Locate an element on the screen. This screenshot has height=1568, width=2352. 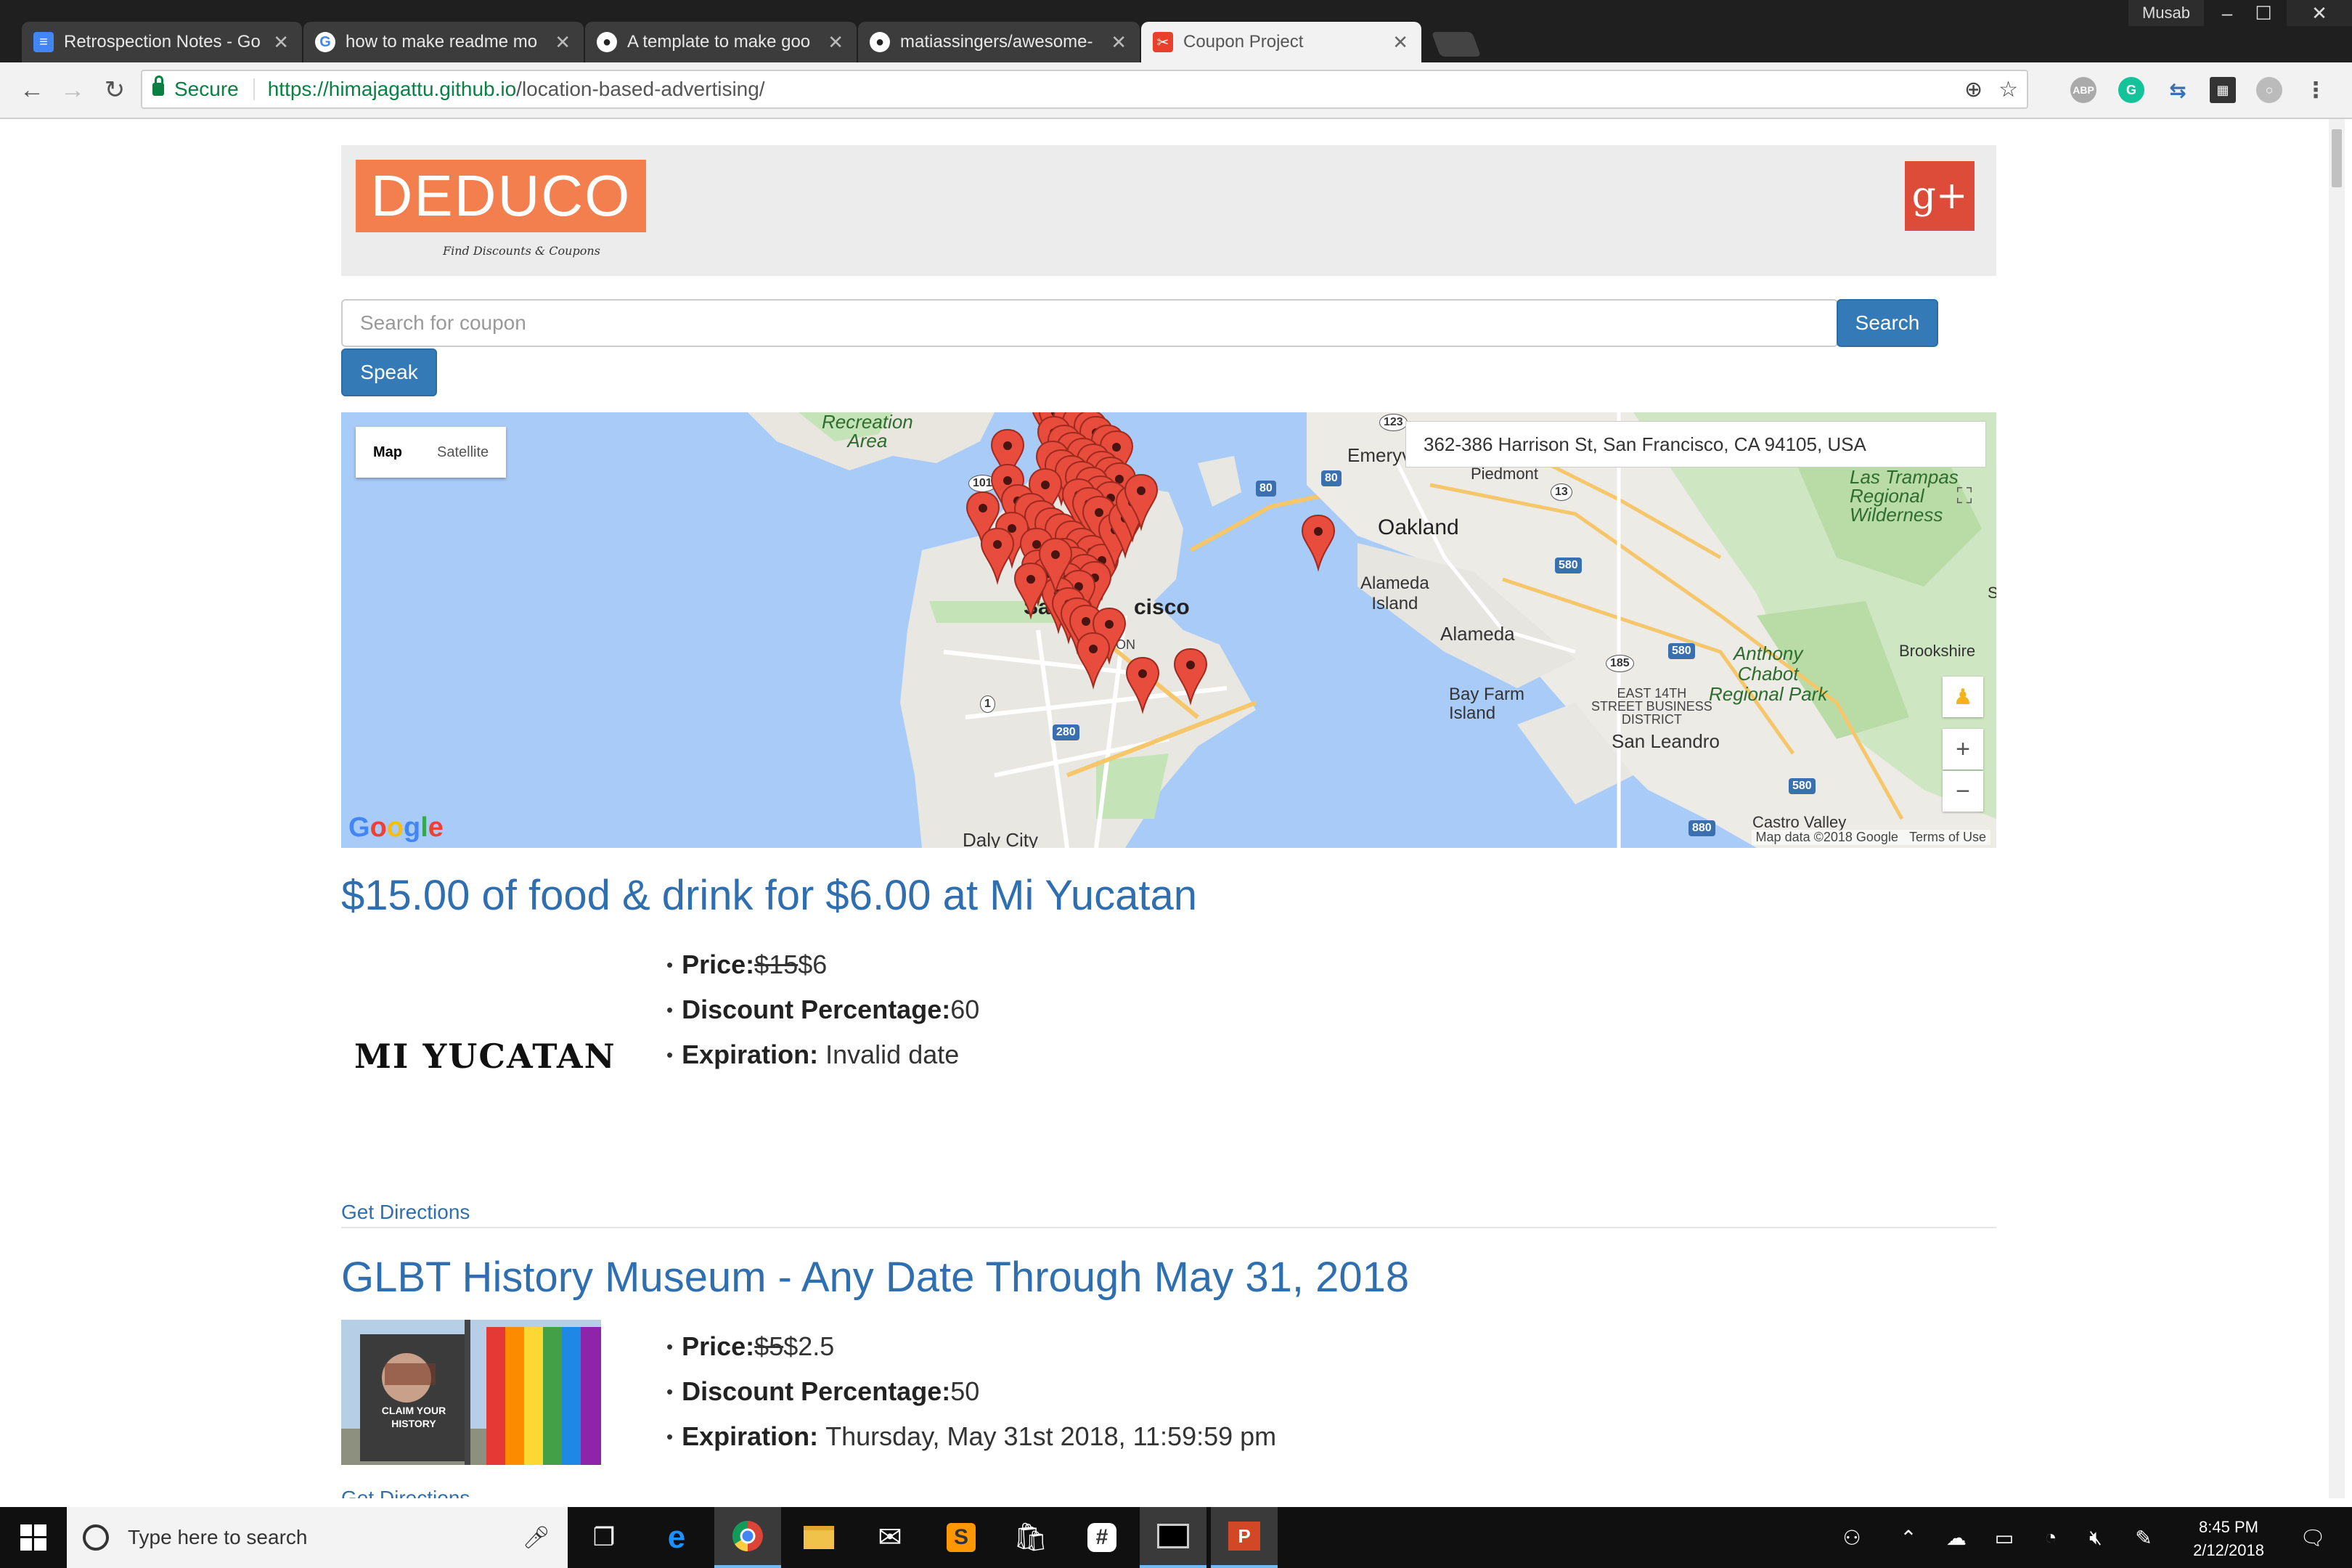
deal-expiration: Expiration: Invalid date is located at coordinates (823, 1054).